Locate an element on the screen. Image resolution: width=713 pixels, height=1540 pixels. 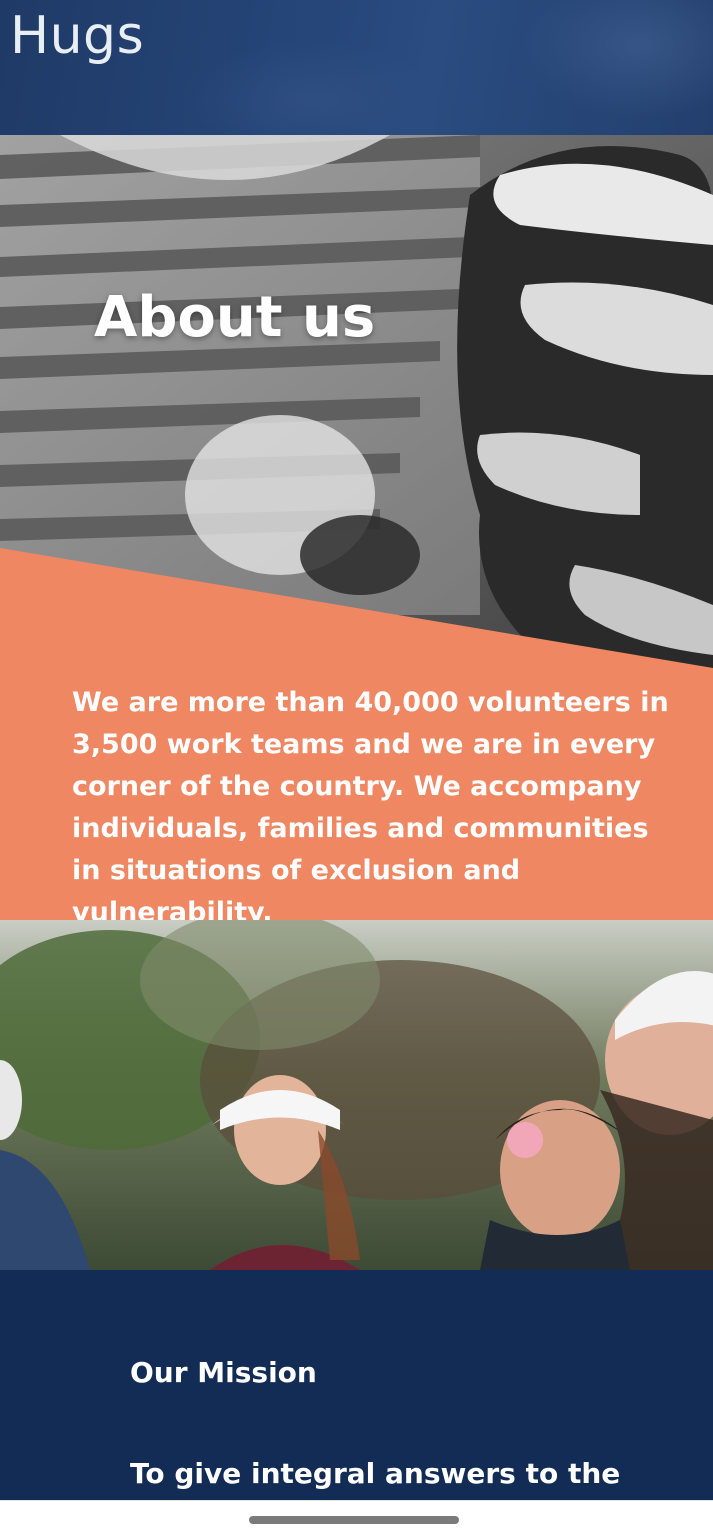
brand-logo: Hugs is located at coordinates (77, 36).